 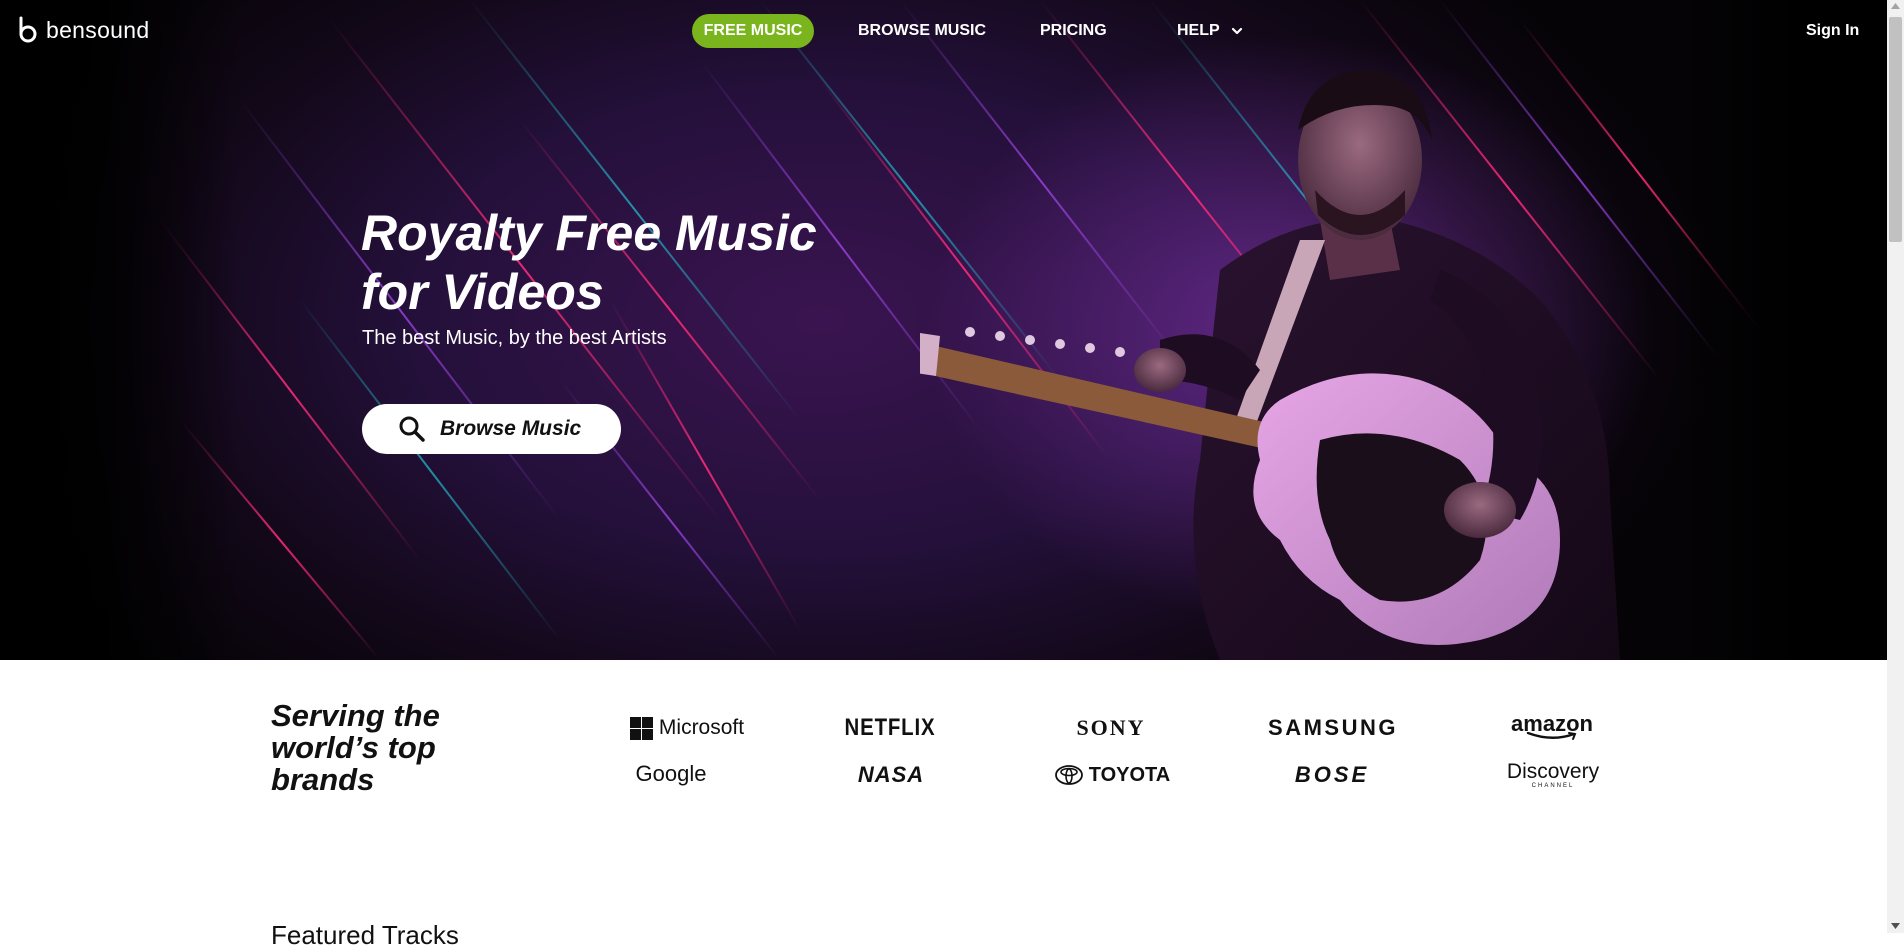 What do you see at coordinates (890, 727) in the screenshot?
I see `netflix-logo: NETFLIX` at bounding box center [890, 727].